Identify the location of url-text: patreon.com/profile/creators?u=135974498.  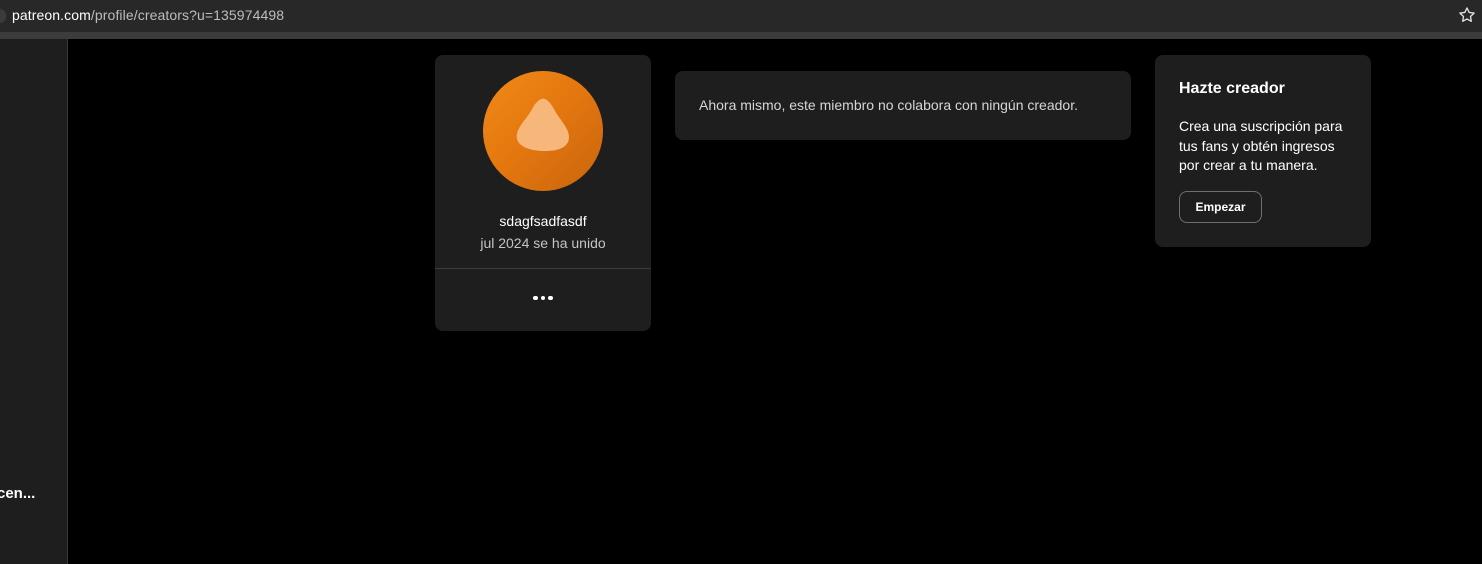
(148, 15).